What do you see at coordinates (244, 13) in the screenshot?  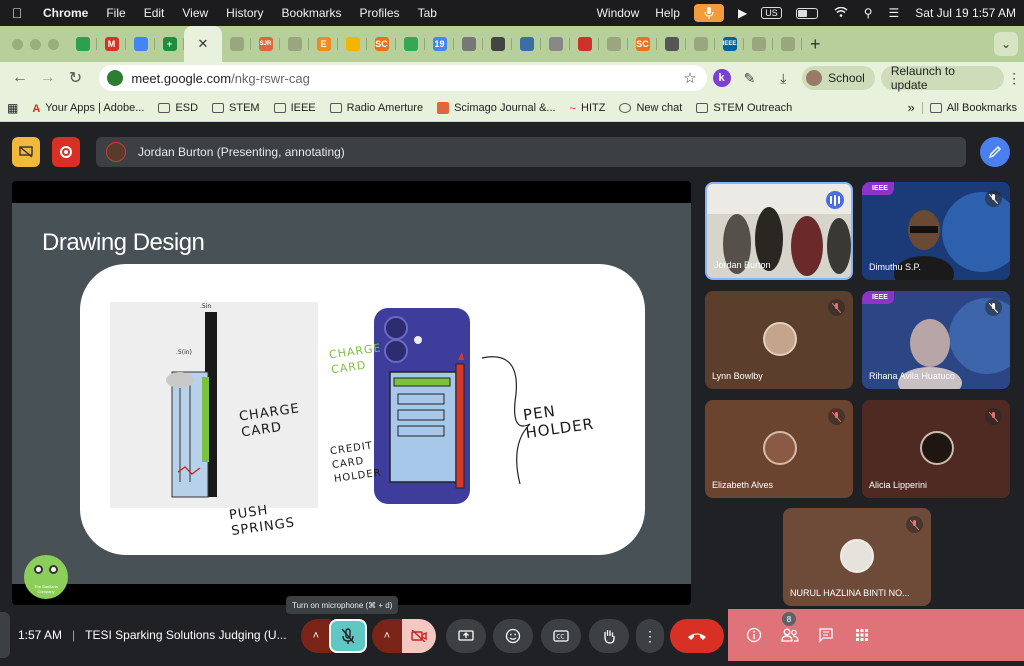 I see `menu-history: History` at bounding box center [244, 13].